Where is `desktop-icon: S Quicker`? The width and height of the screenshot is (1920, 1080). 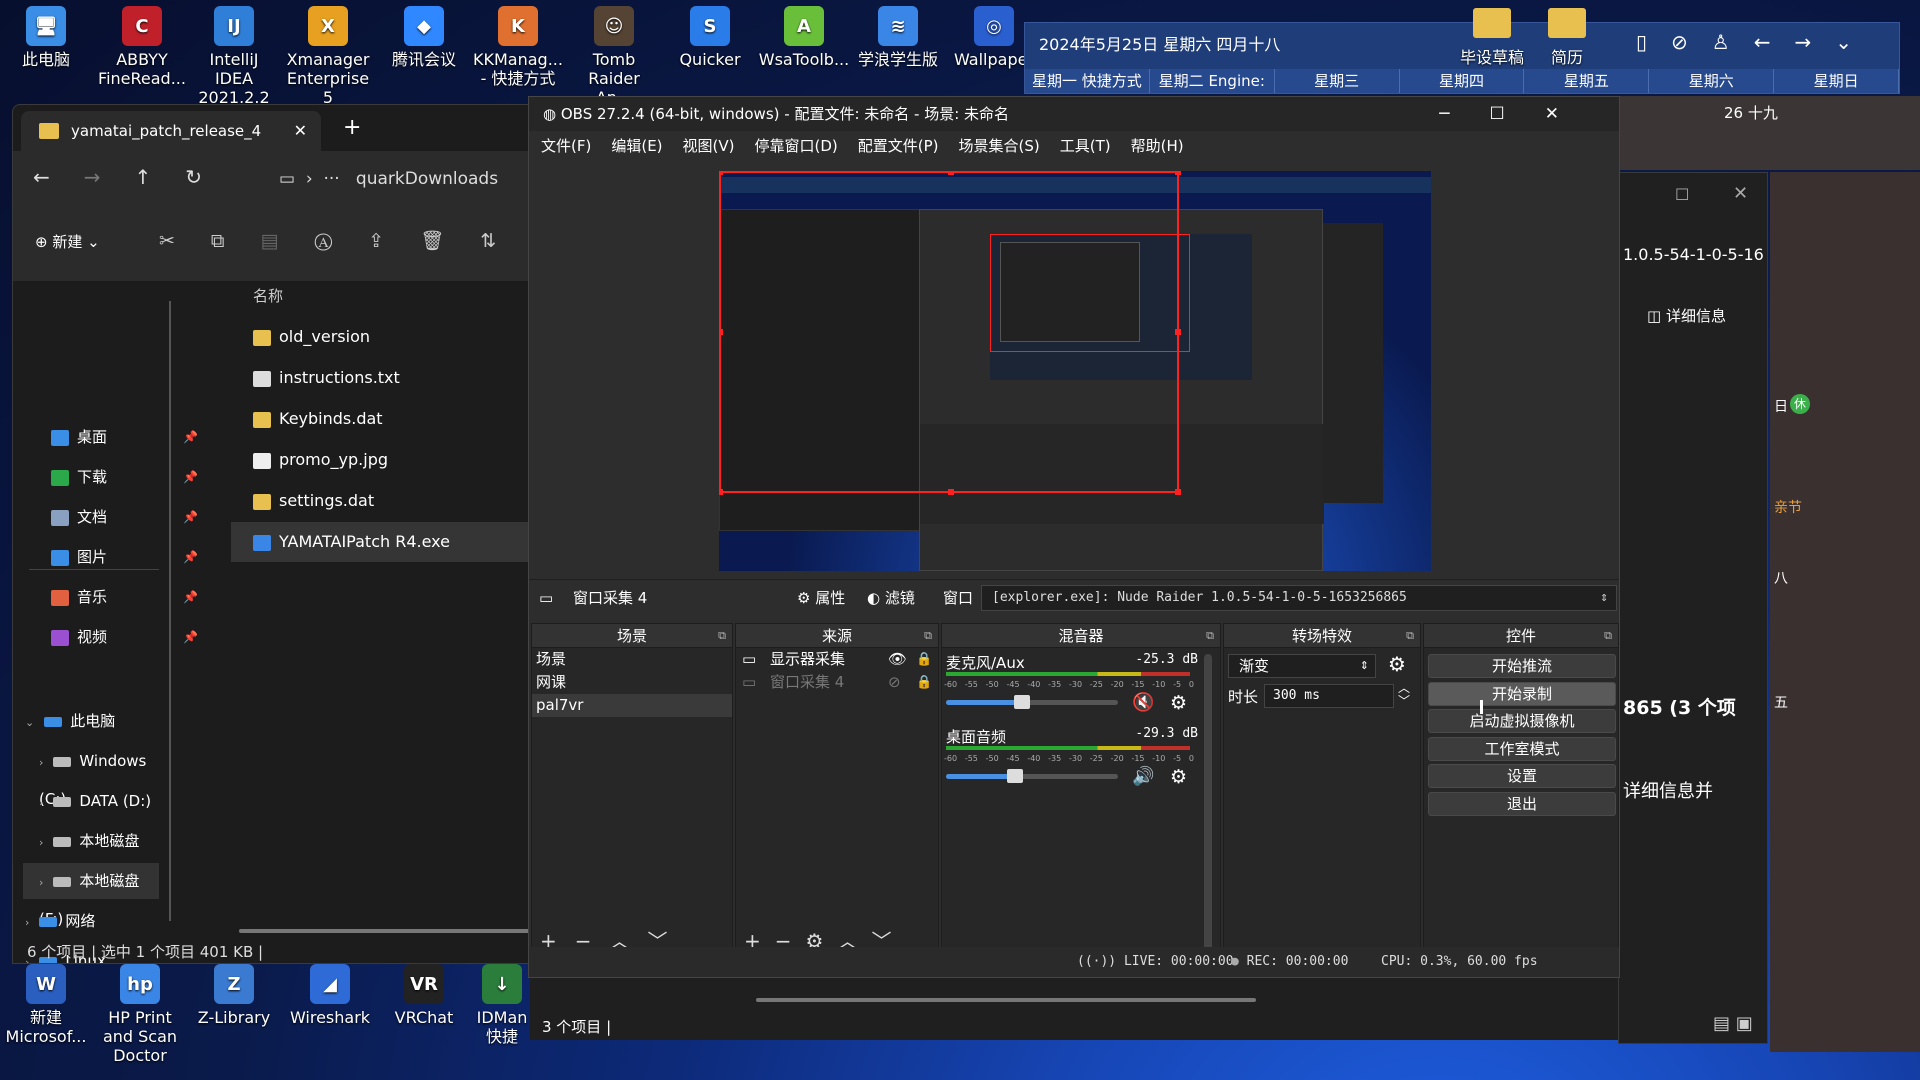 desktop-icon: S Quicker is located at coordinates (710, 37).